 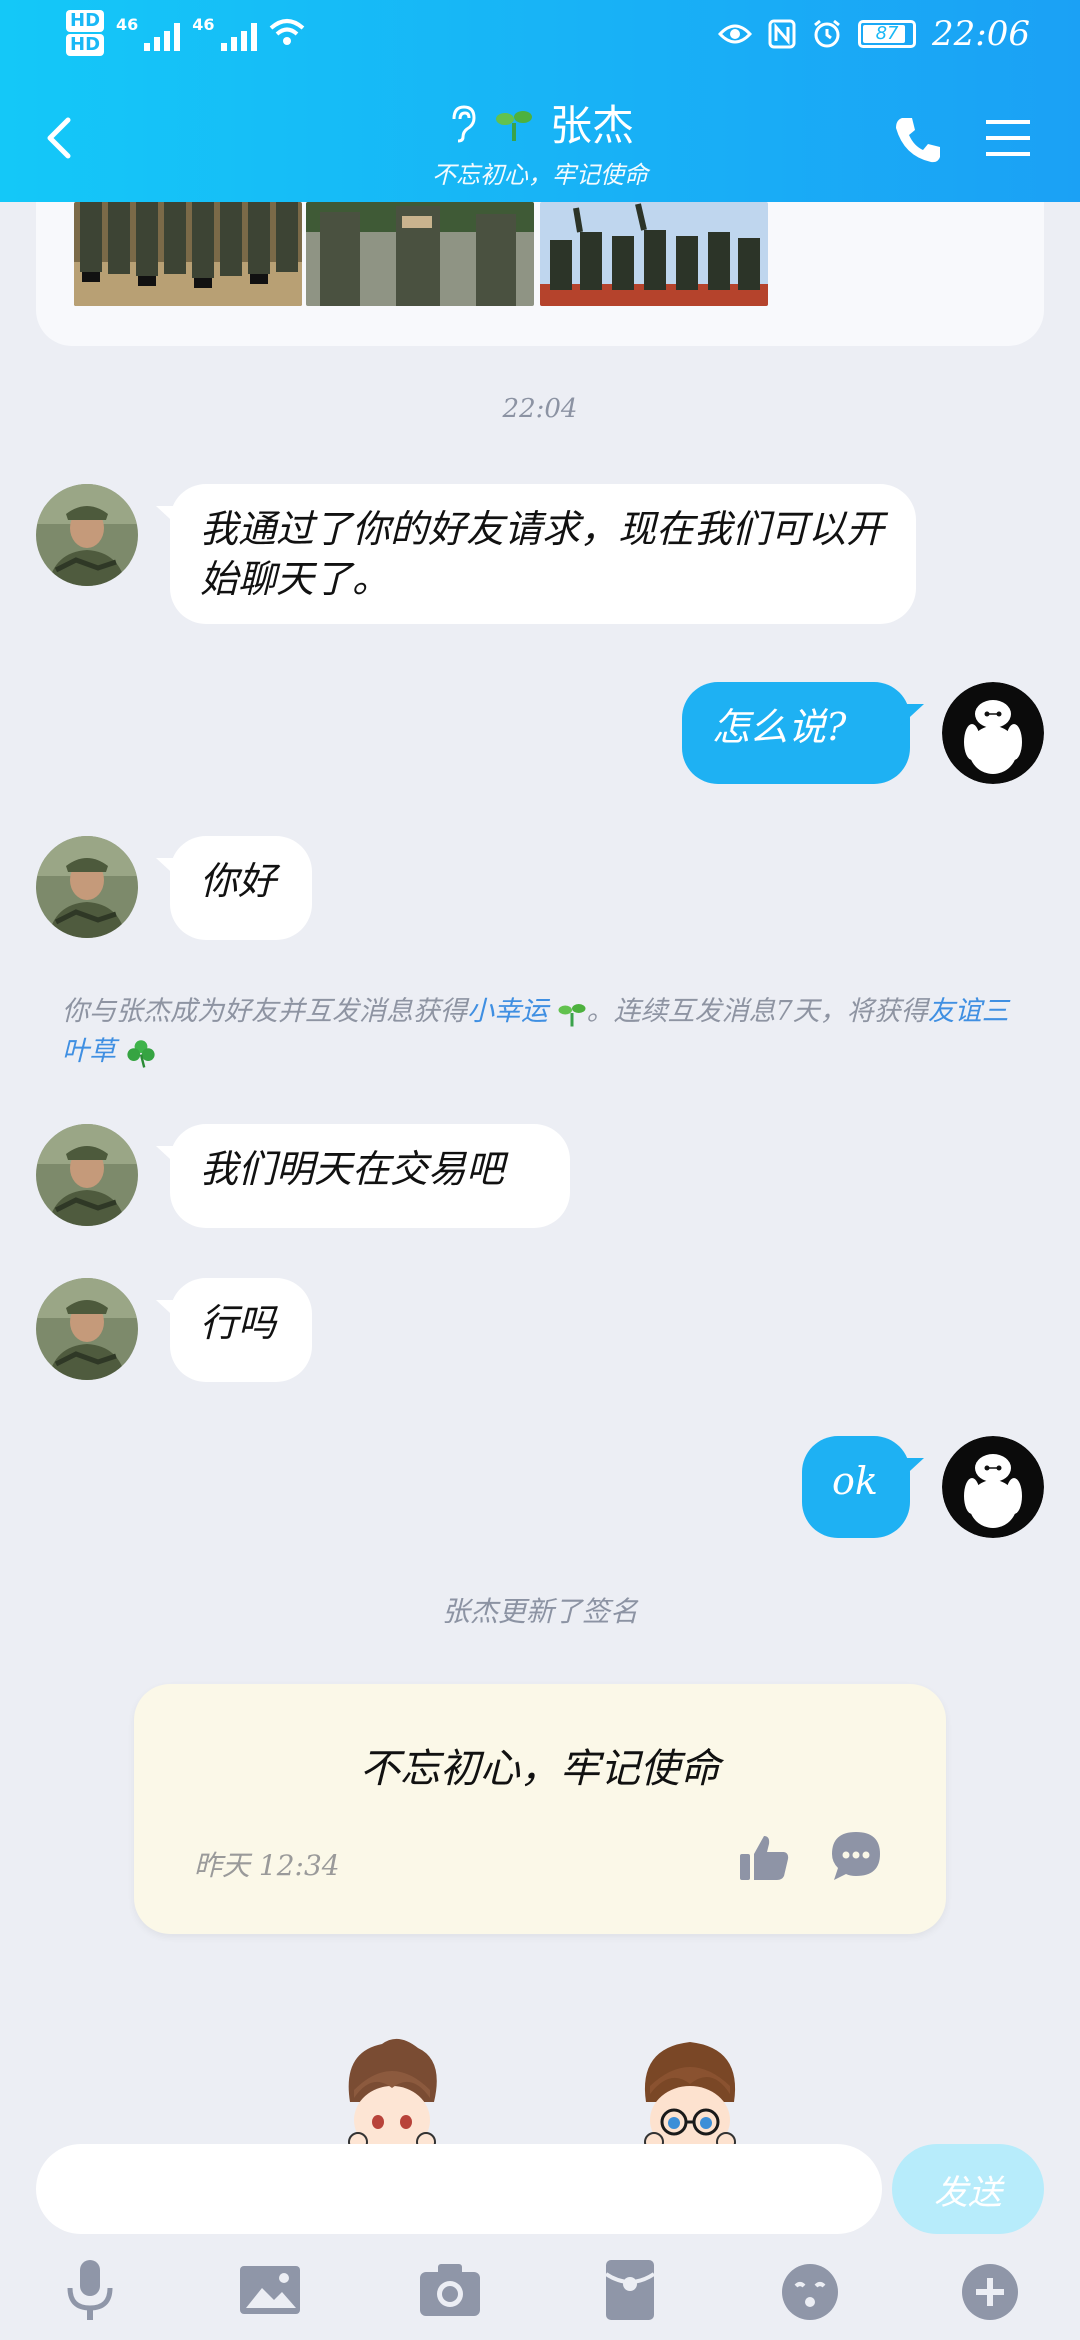 I want to click on battery-icon: 87, so click(x=887, y=34).